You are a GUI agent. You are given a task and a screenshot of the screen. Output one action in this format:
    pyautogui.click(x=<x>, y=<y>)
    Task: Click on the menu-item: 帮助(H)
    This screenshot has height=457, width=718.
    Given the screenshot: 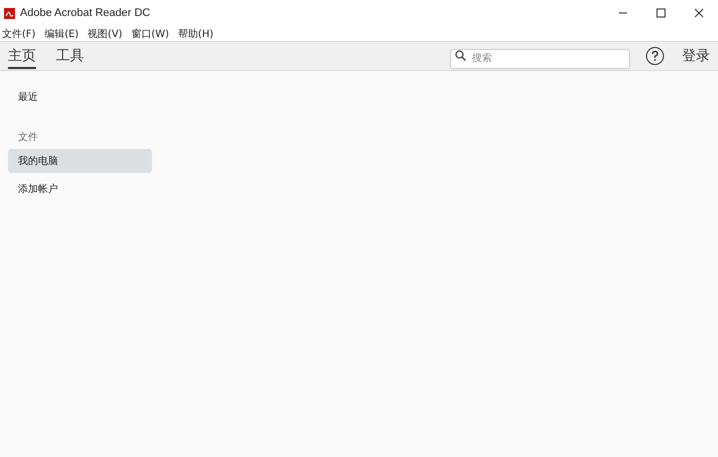 What is the action you would take?
    pyautogui.click(x=196, y=33)
    